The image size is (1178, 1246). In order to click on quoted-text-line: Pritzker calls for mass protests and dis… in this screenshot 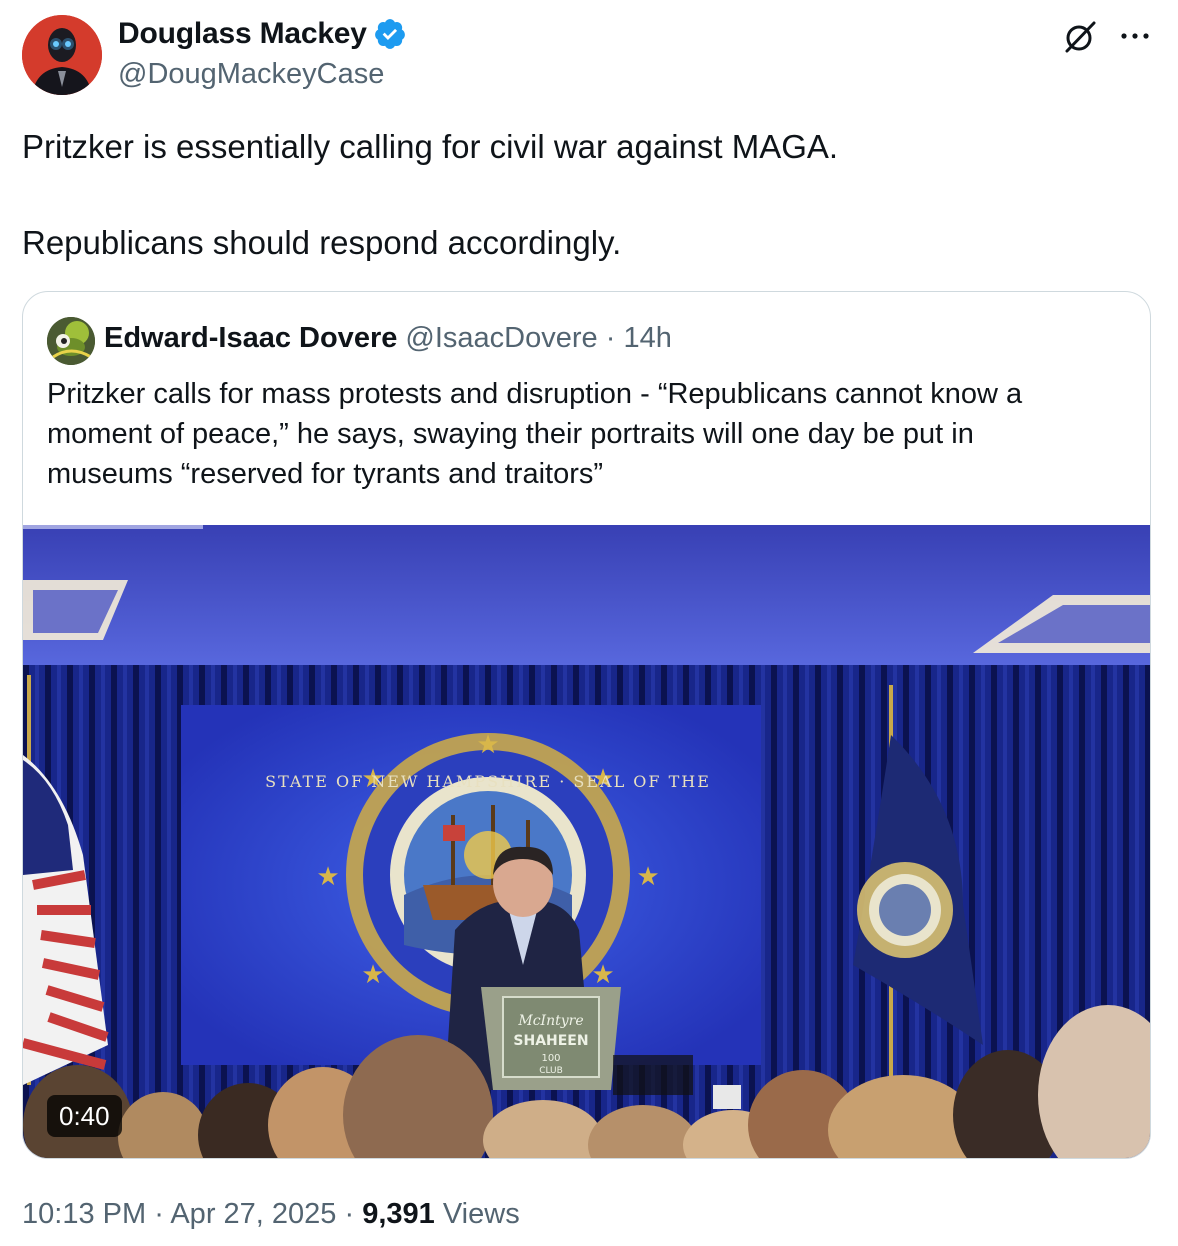, I will do `click(535, 394)`.